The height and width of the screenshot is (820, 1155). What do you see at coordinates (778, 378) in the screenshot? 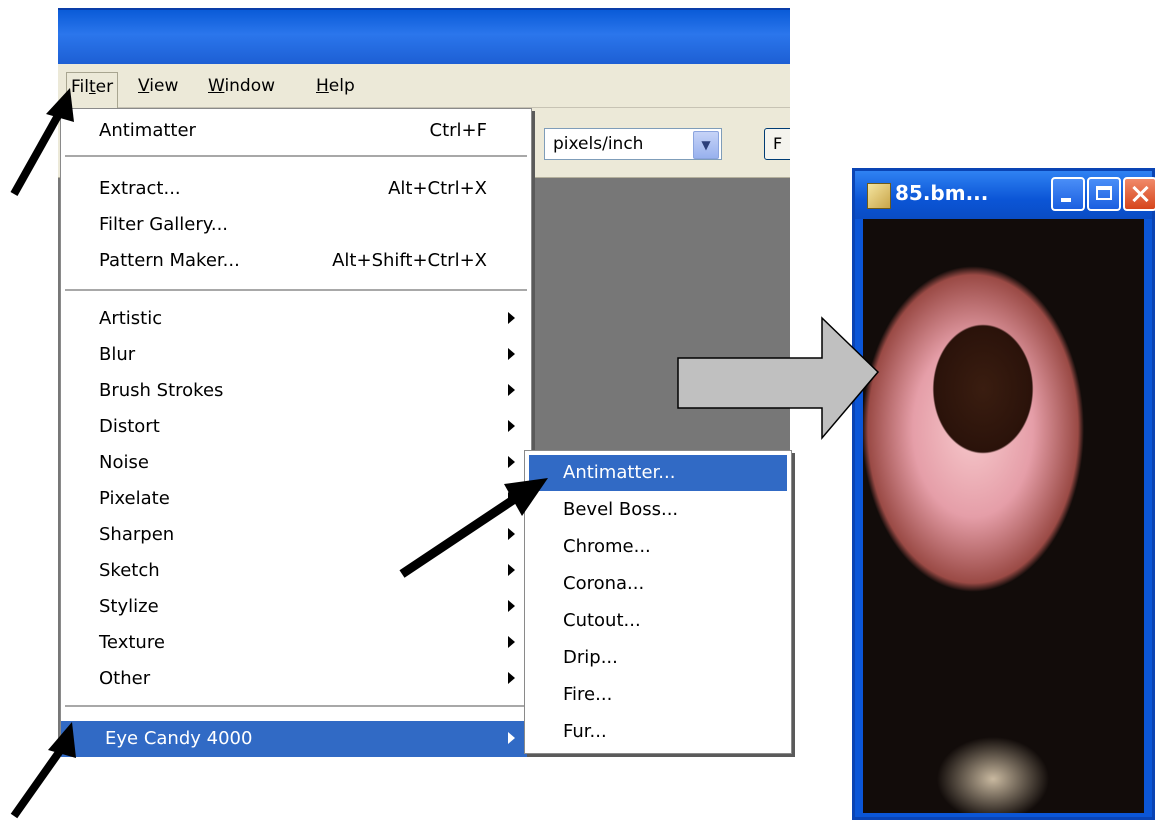
I see `result-arrow` at bounding box center [778, 378].